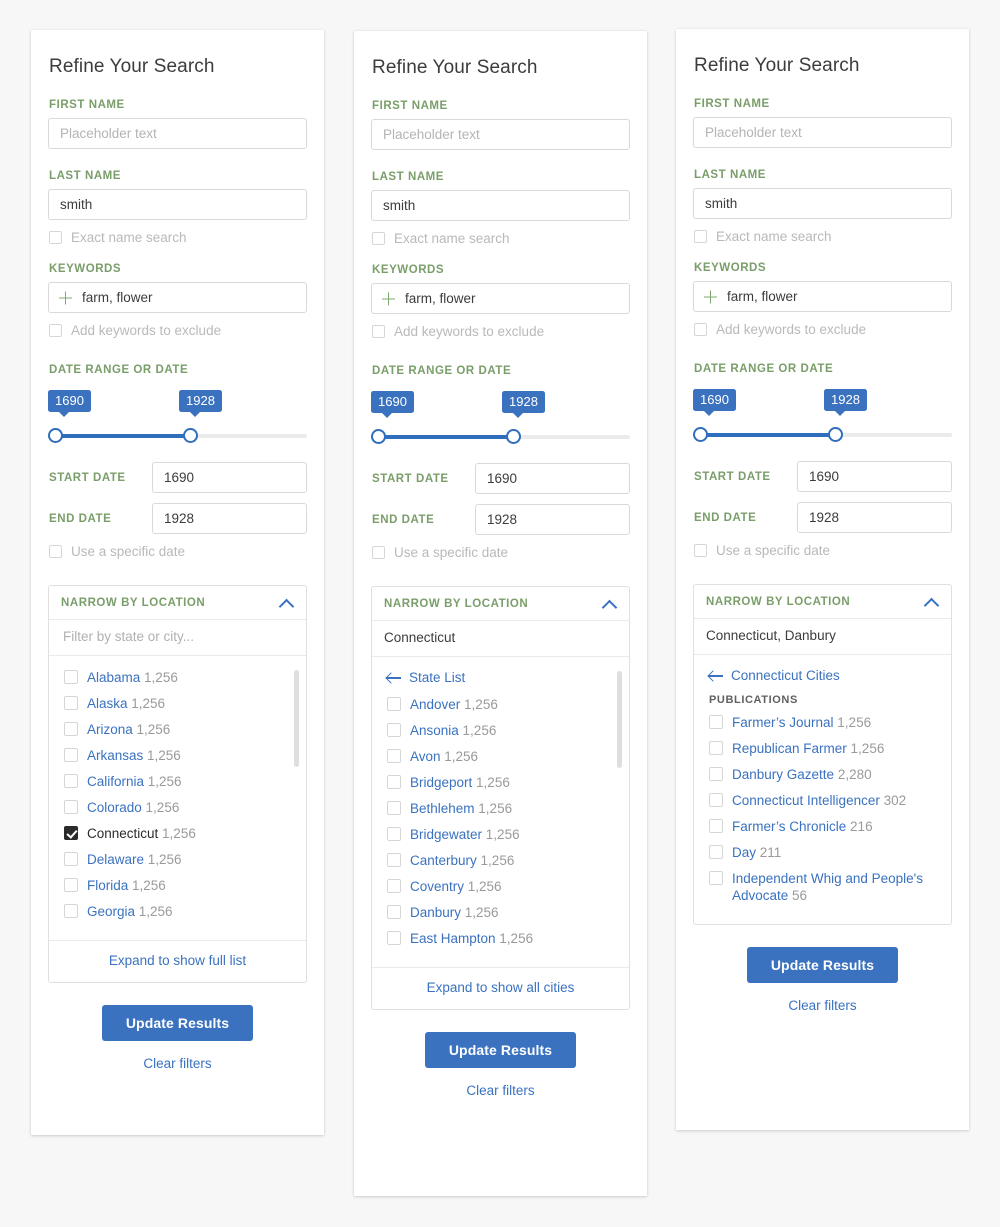  Describe the element at coordinates (177, 703) in the screenshot. I see `list-item: Alaska 1,256` at that location.